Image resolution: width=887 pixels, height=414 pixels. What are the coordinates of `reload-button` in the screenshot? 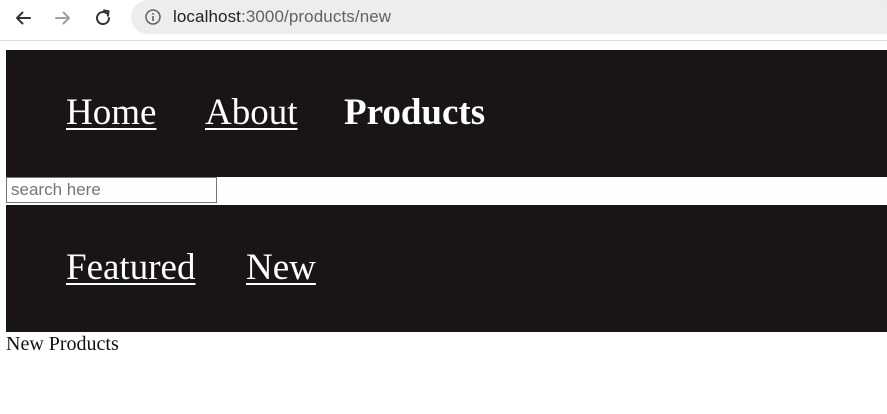 It's located at (103, 18).